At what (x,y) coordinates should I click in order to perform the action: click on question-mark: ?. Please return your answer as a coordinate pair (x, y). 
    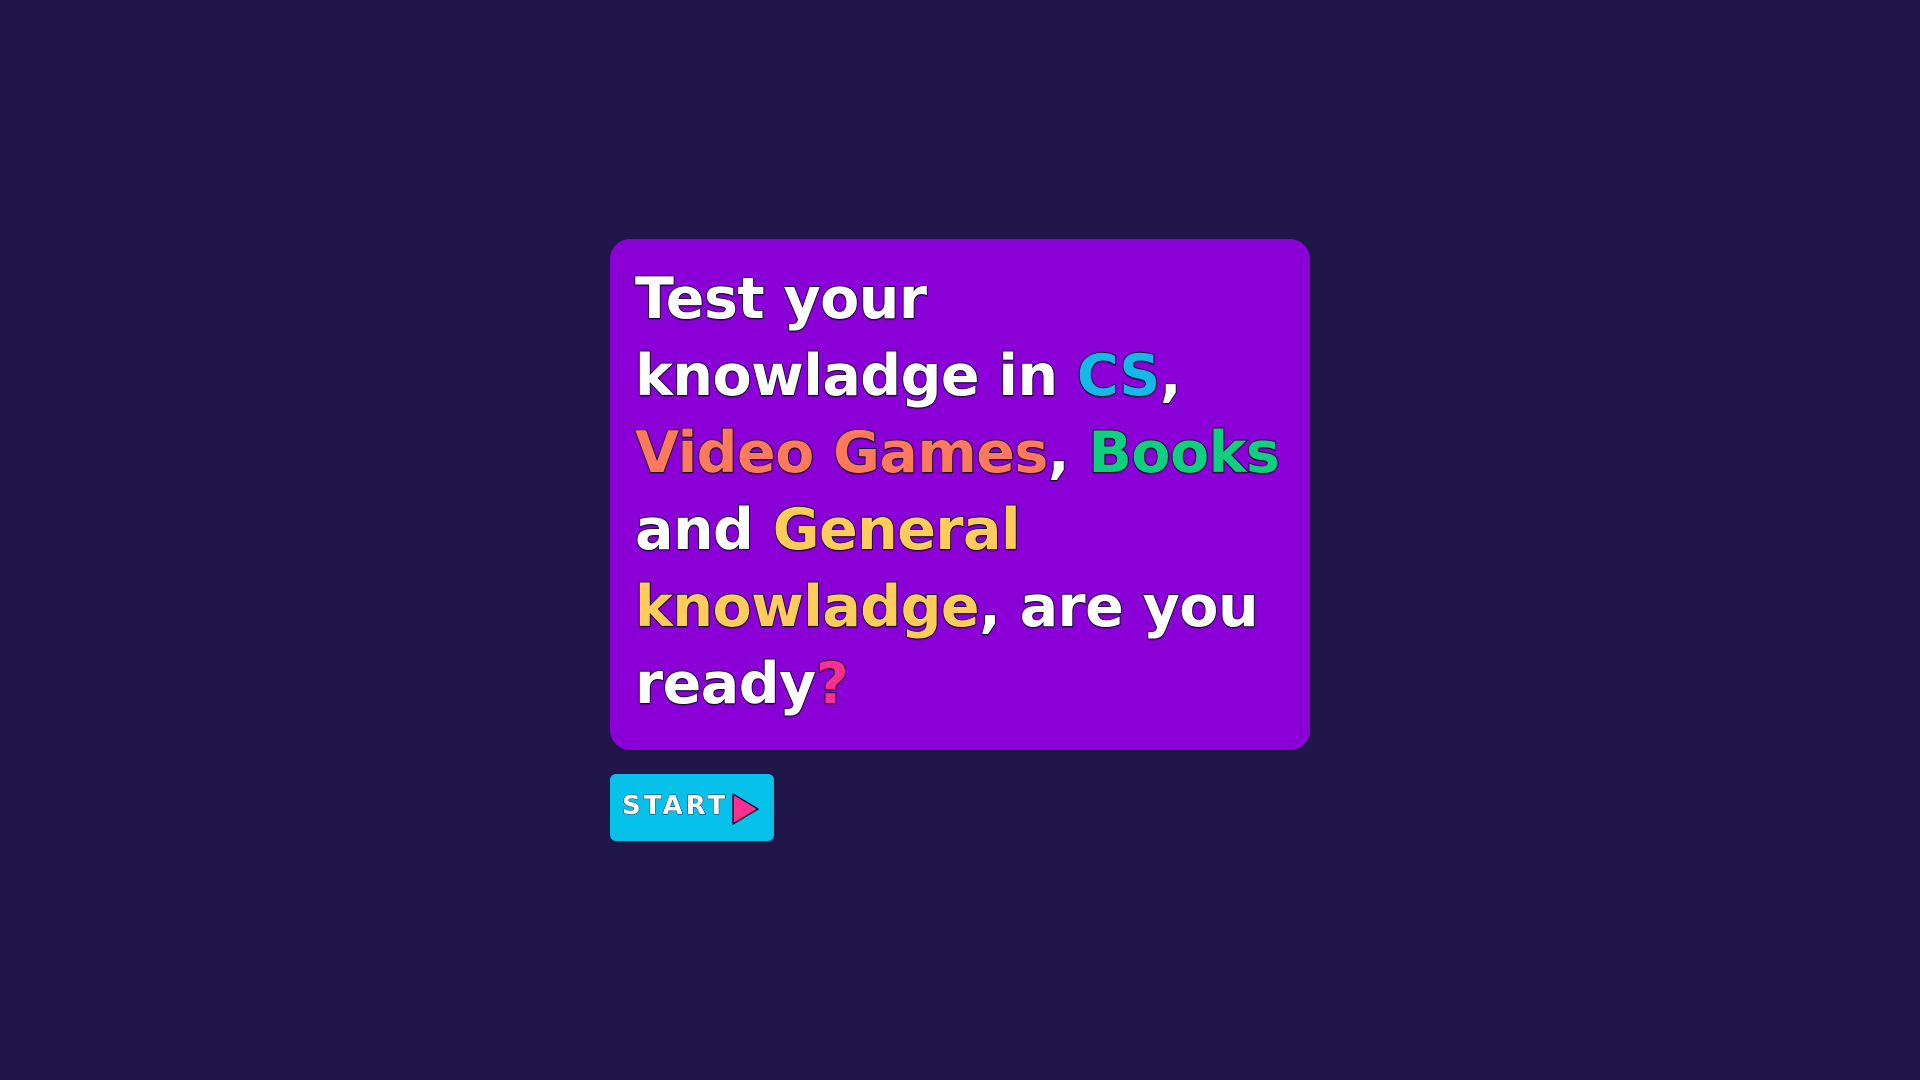
    Looking at the image, I should click on (832, 684).